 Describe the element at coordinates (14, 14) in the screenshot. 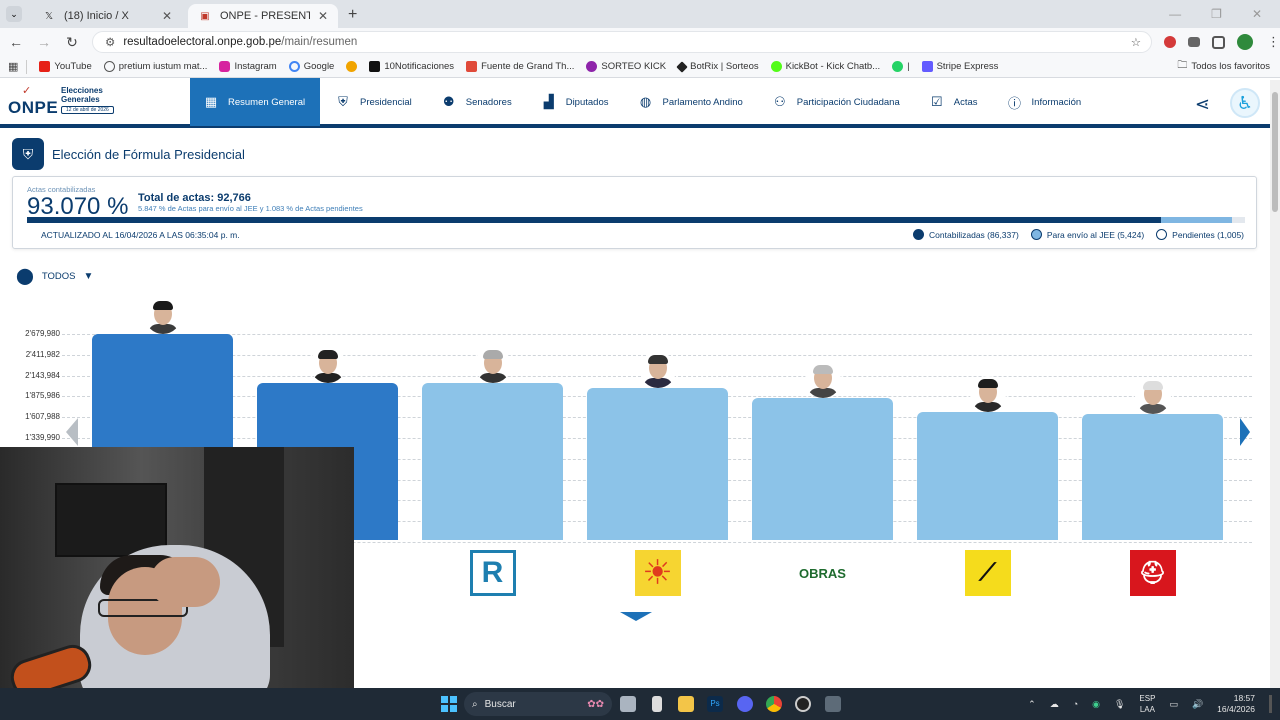

I see `tab-search-button: ⌄` at that location.